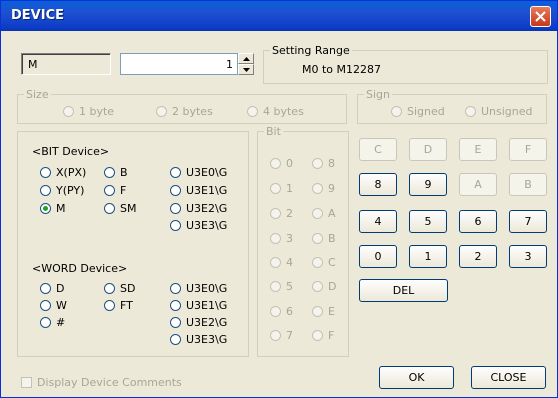  What do you see at coordinates (428, 149) in the screenshot?
I see `key-d-button: D` at bounding box center [428, 149].